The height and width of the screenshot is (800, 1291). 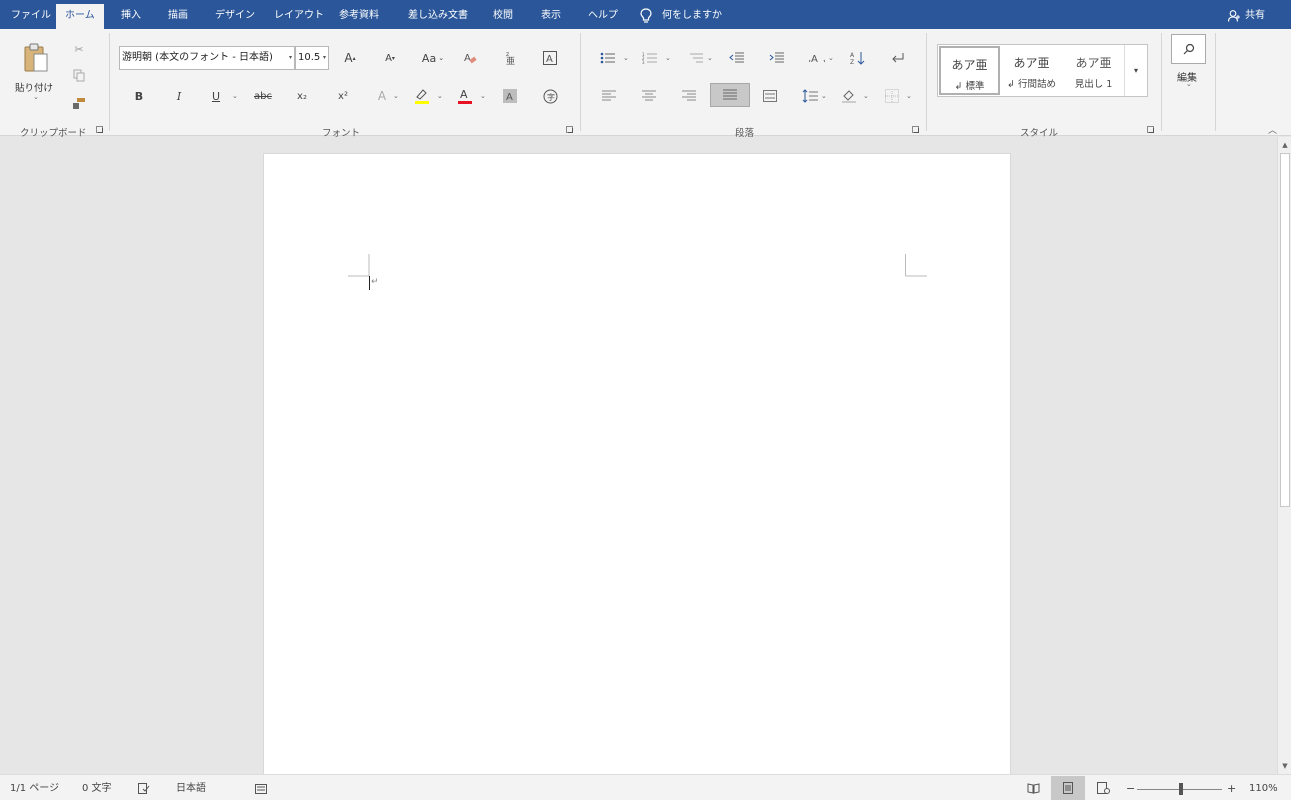 I want to click on strikethrough-button: abc, so click(x=263, y=96).